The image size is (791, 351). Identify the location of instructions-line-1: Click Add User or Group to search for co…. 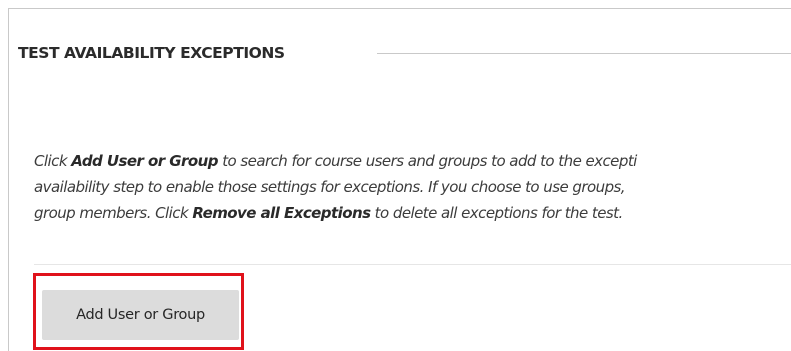
(412, 161).